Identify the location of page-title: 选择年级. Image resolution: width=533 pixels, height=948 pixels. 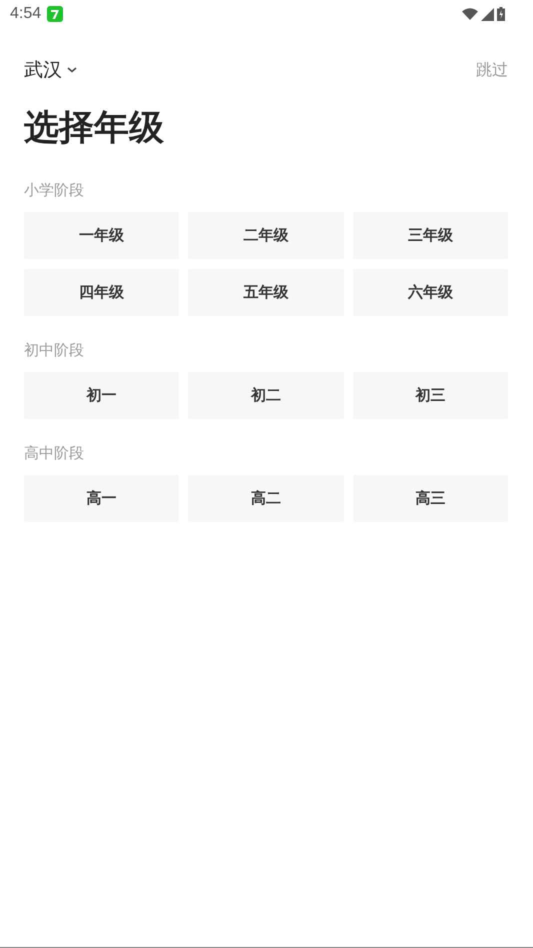
(94, 128).